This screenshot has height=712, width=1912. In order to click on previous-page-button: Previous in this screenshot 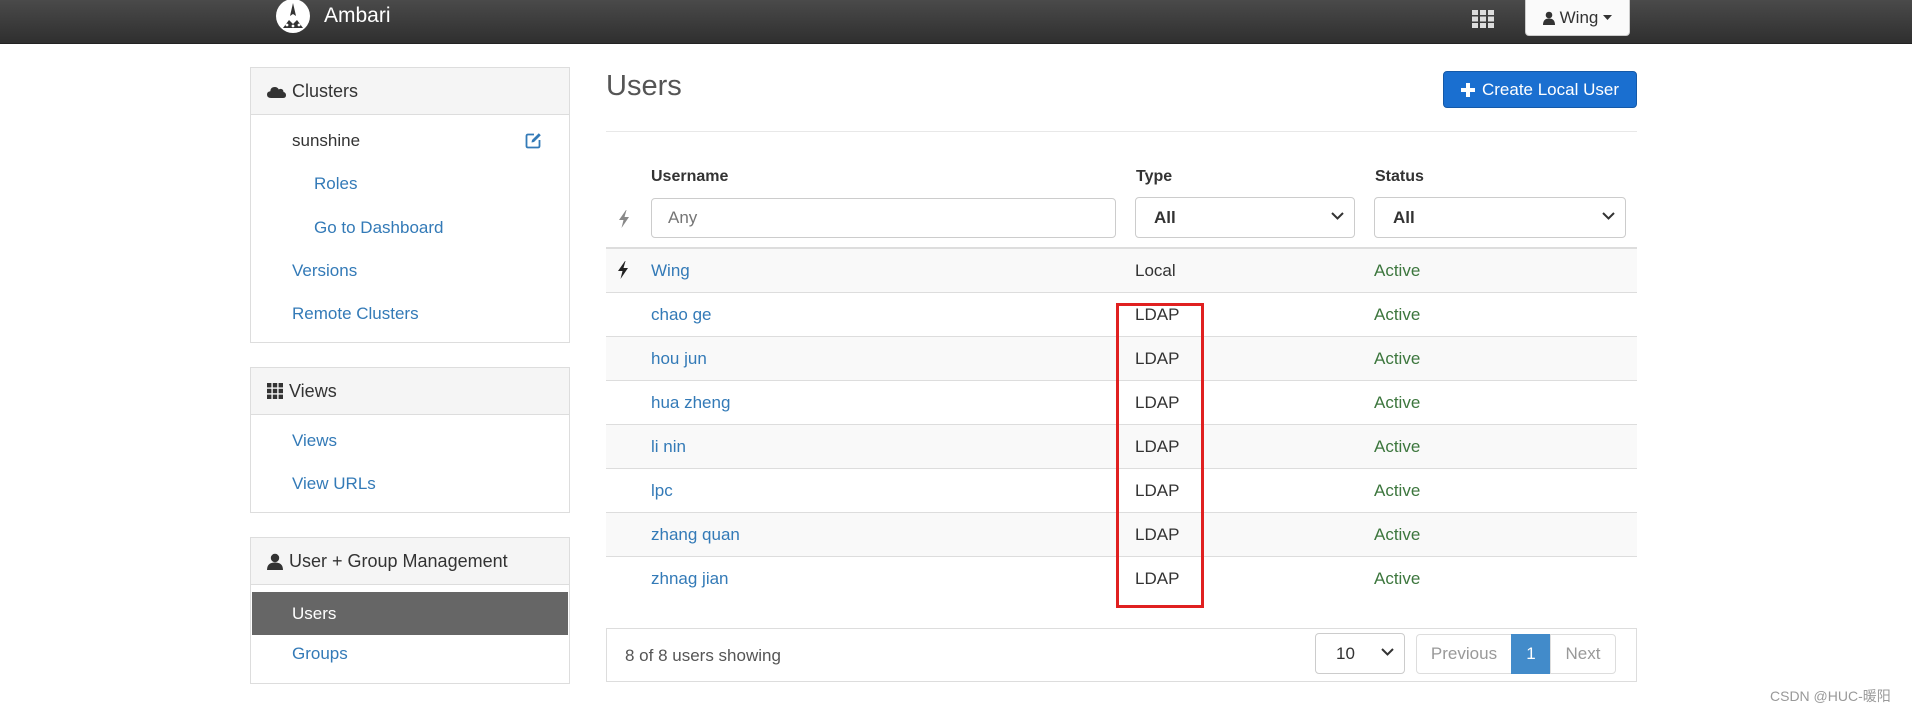, I will do `click(1464, 654)`.